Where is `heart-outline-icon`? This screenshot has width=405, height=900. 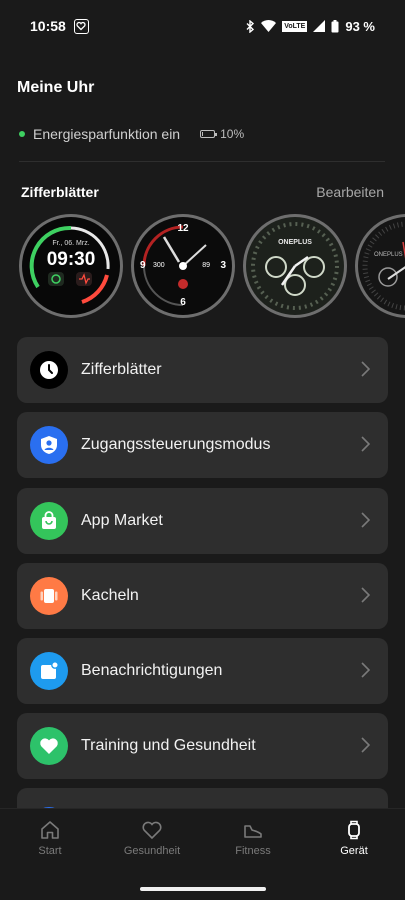 heart-outline-icon is located at coordinates (152, 830).